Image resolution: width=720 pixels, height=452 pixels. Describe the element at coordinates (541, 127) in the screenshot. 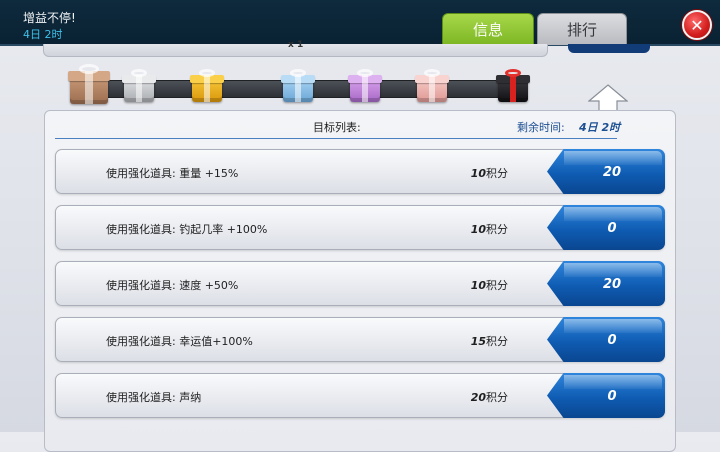

I see `remaining-time-label: 剩余时间:` at that location.